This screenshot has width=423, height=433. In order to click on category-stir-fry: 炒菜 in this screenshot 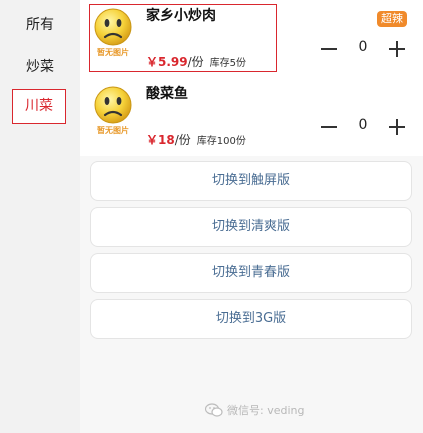, I will do `click(40, 66)`.